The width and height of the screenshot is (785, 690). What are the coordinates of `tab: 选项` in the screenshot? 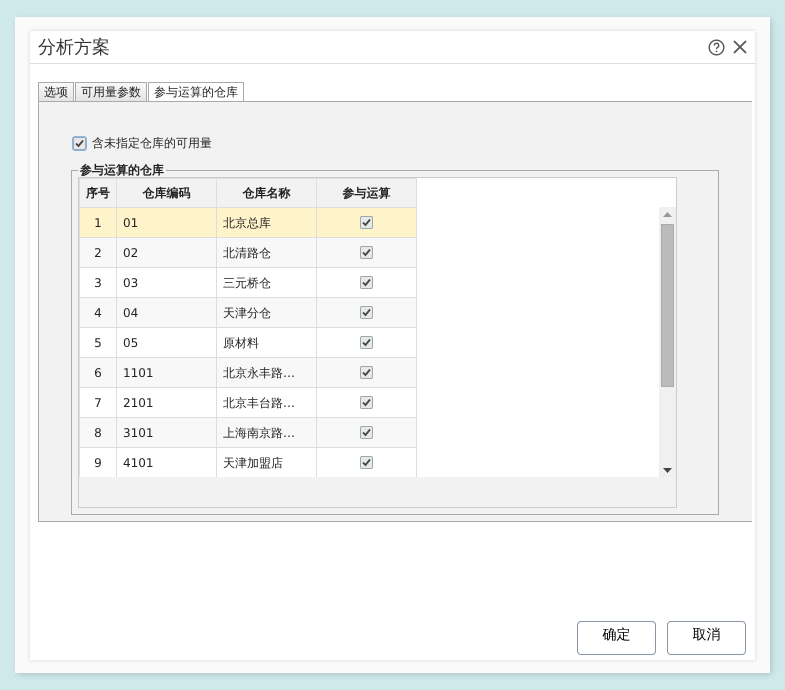 It's located at (56, 91).